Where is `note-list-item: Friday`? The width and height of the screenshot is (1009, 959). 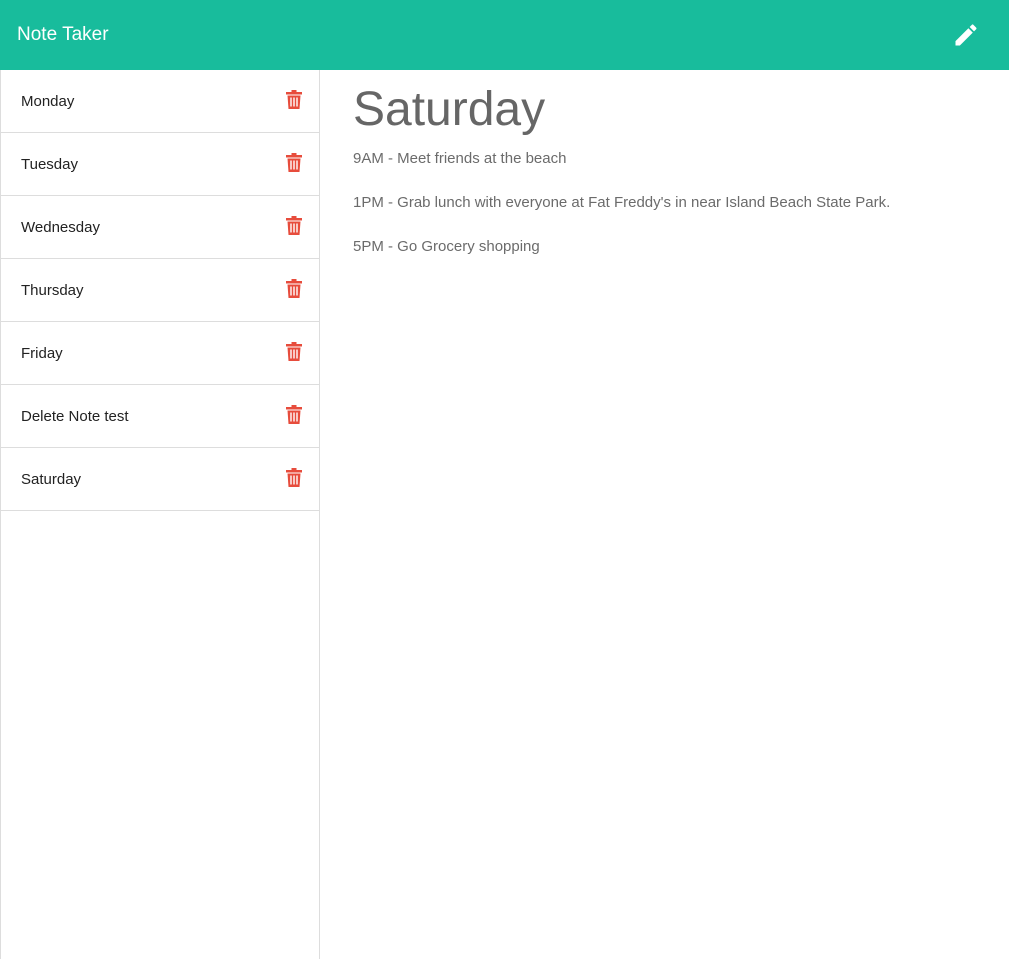
note-list-item: Friday is located at coordinates (160, 353).